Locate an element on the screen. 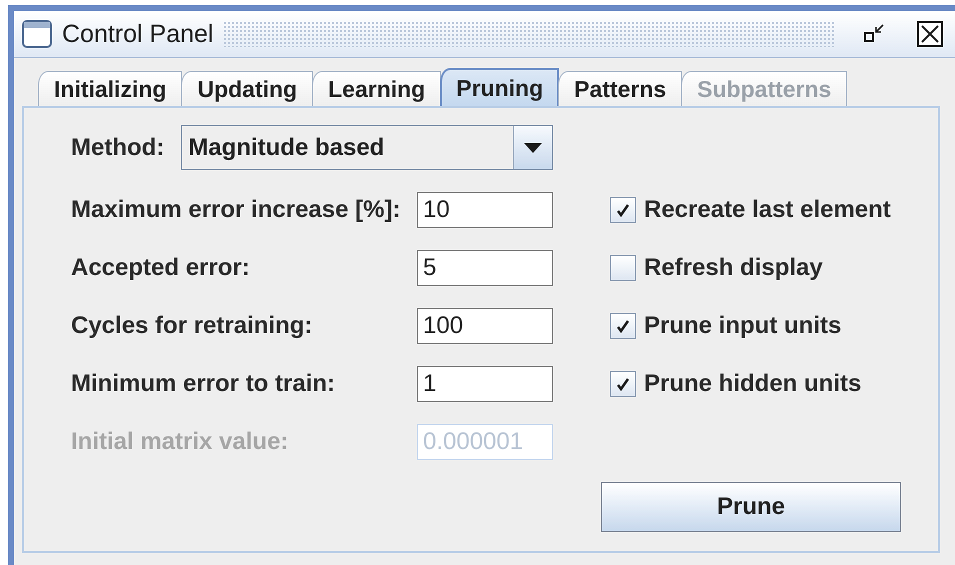 The height and width of the screenshot is (565, 955). field-label: Accepted error: is located at coordinates (161, 268).